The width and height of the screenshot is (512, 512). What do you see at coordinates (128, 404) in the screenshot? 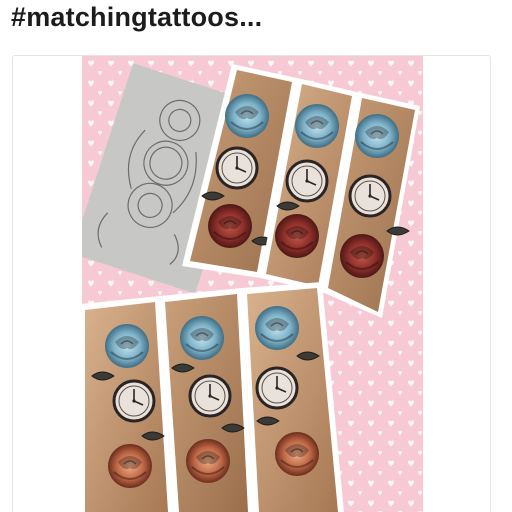
I see `tattoo-photo-bottom-left` at bounding box center [128, 404].